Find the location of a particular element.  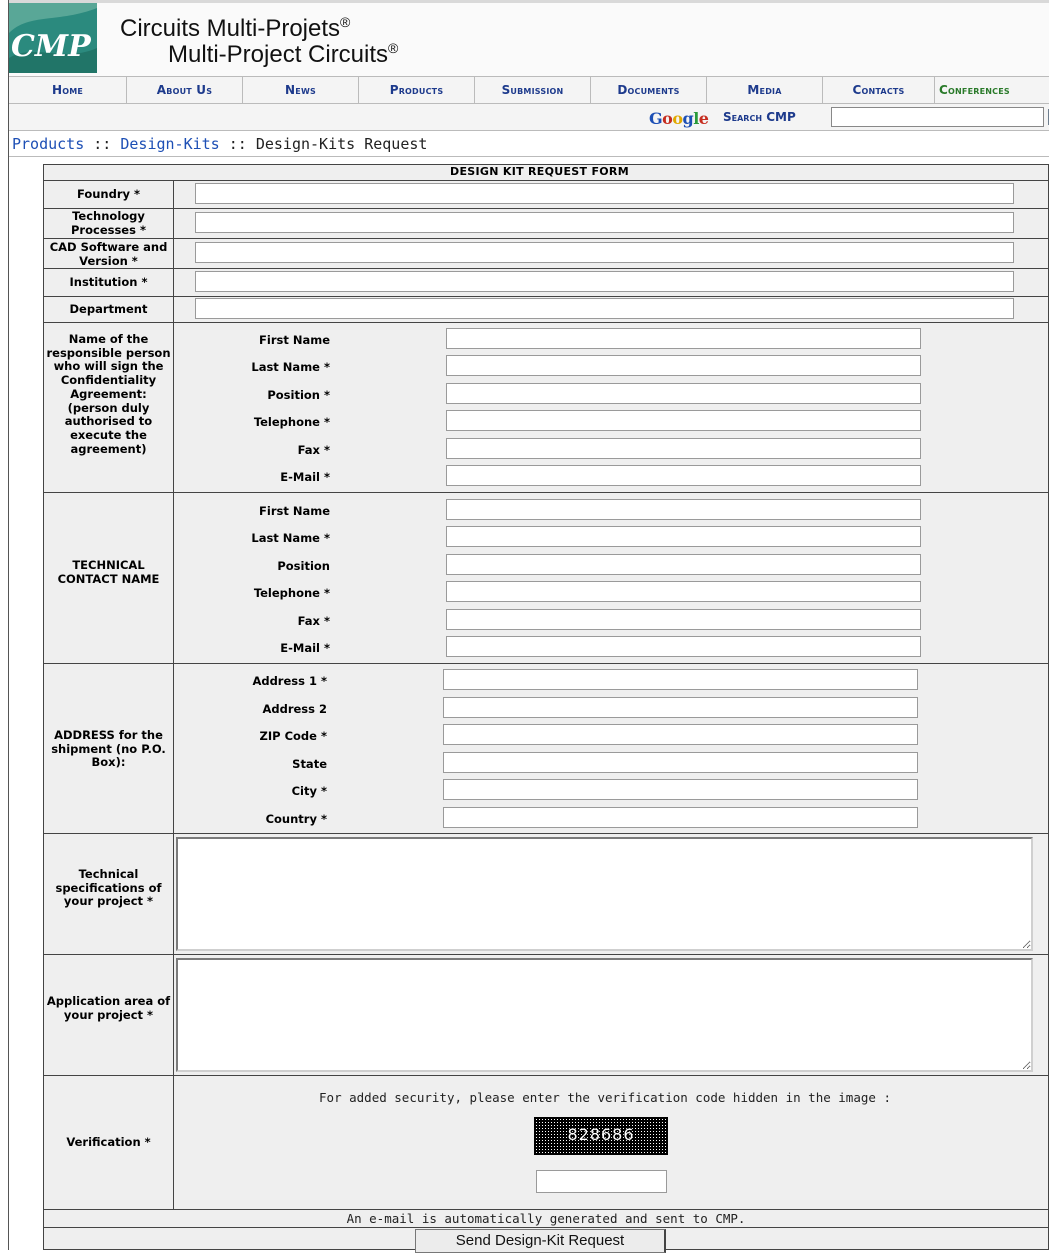

state-field is located at coordinates (680, 762).